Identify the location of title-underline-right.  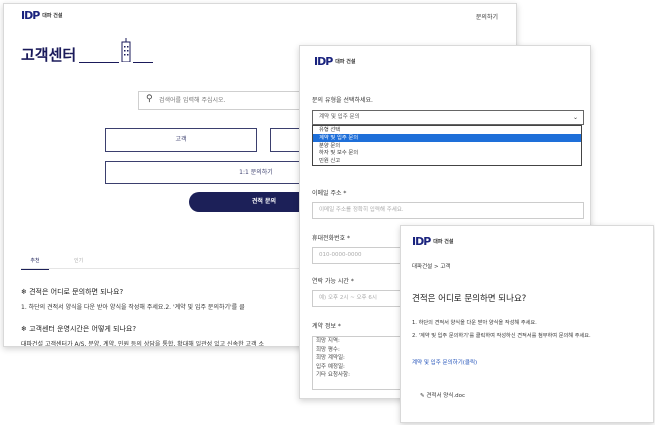
(143, 62).